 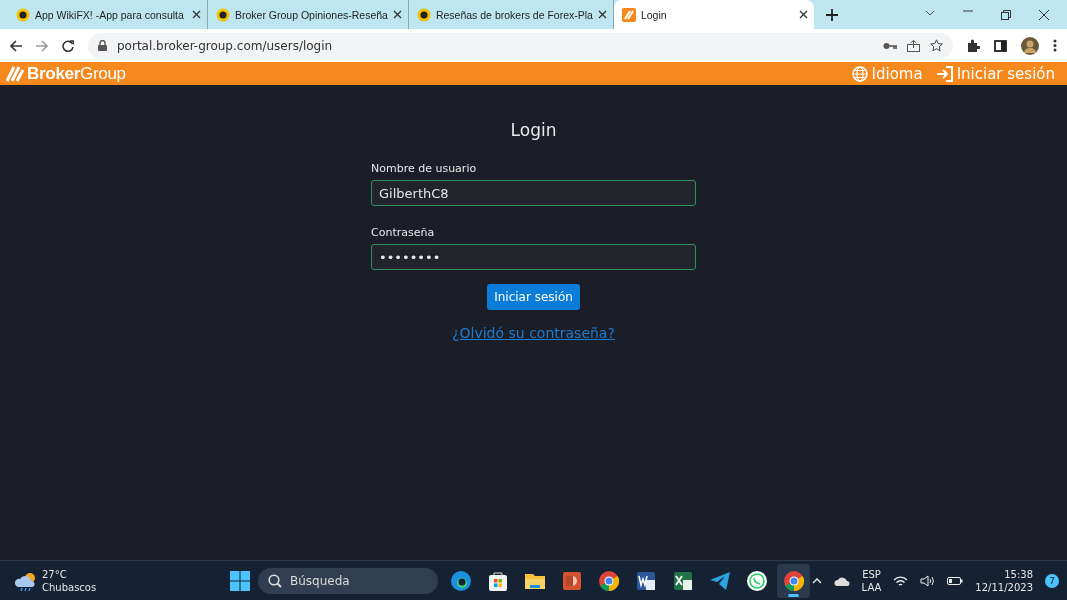 What do you see at coordinates (68, 45) in the screenshot?
I see `reload-icon` at bounding box center [68, 45].